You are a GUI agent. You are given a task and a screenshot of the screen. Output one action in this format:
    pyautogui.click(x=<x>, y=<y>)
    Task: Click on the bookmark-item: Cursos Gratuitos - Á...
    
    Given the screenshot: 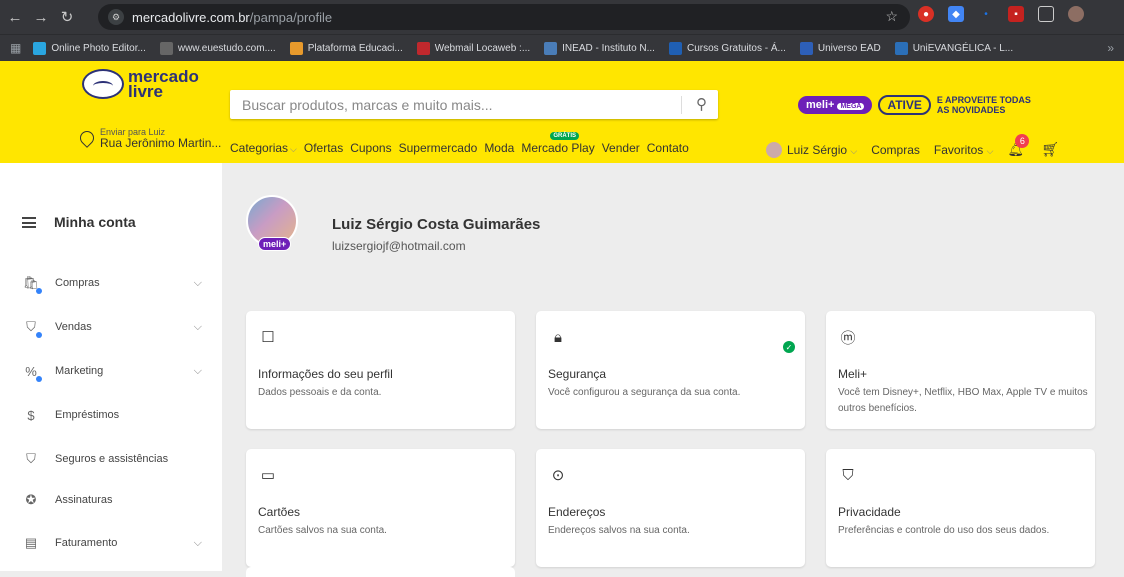 What is the action you would take?
    pyautogui.click(x=727, y=48)
    